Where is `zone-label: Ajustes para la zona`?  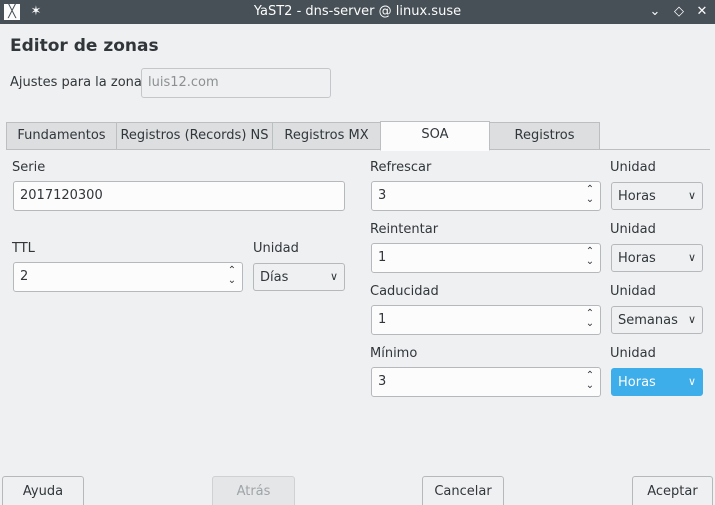 zone-label: Ajustes para la zona is located at coordinates (76, 82).